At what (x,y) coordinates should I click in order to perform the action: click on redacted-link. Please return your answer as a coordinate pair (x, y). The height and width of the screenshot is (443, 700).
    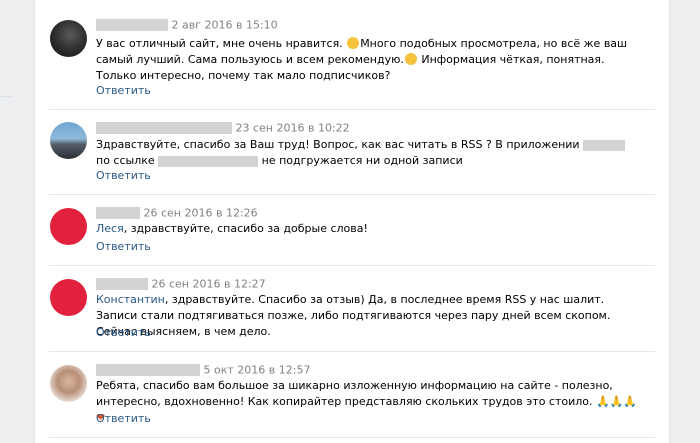
    Looking at the image, I should click on (208, 161).